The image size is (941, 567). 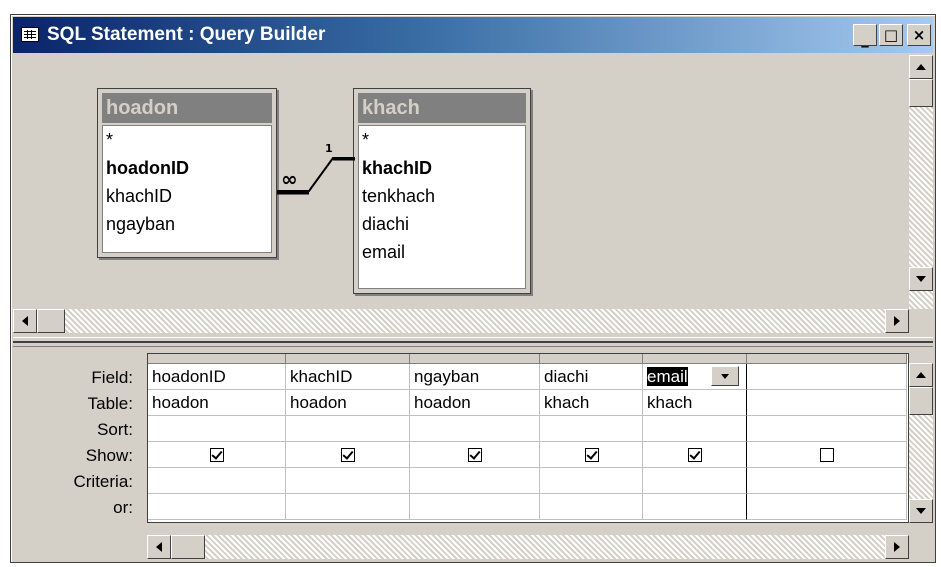 I want to click on maximize-button: □, so click(x=891, y=35).